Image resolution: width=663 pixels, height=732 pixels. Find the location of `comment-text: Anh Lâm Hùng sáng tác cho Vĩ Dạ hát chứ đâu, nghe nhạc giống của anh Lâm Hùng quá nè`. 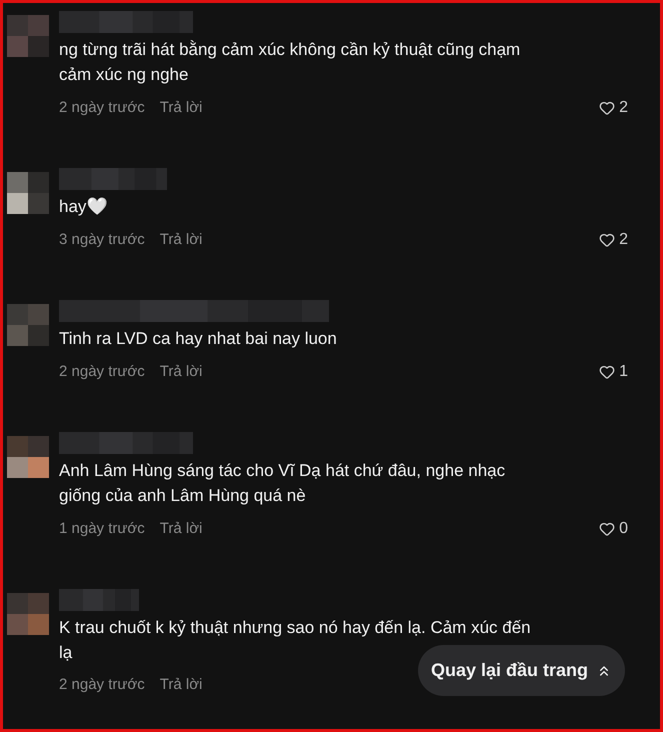

comment-text: Anh Lâm Hùng sáng tác cho Vĩ Dạ hát chứ đâu, nghe nhạc giống của anh Lâm Hùng quá nè is located at coordinates (282, 483).